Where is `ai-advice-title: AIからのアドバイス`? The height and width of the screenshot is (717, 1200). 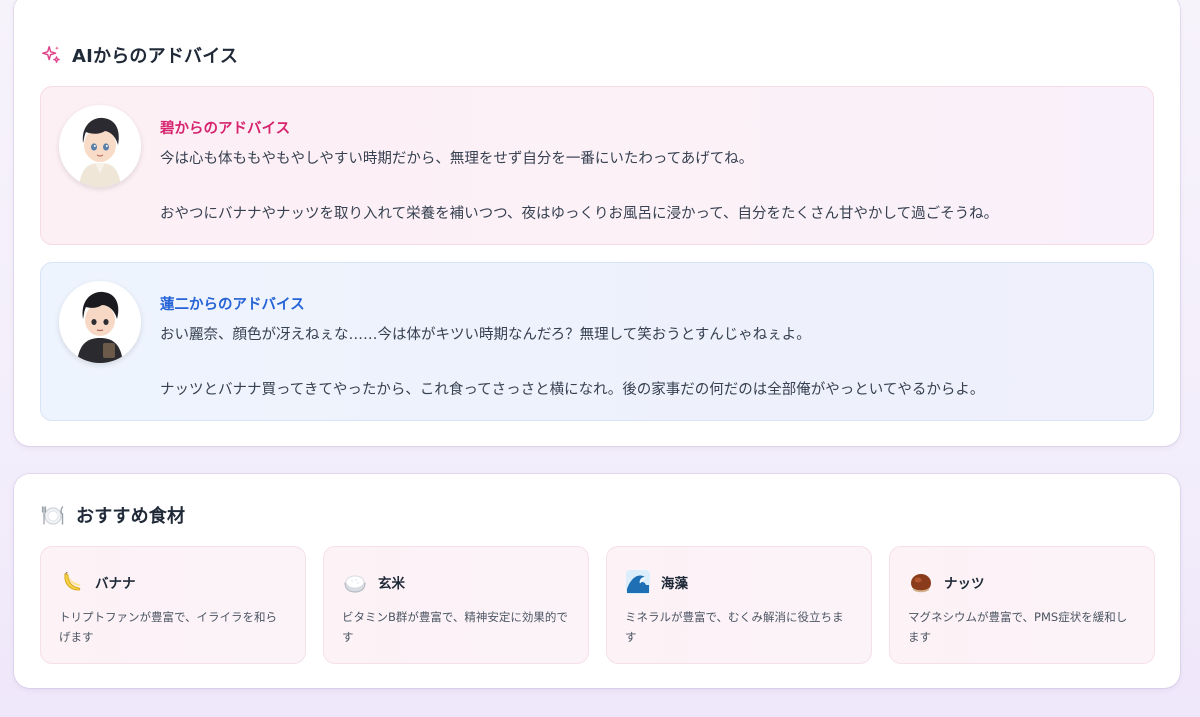 ai-advice-title: AIからのアドバイス is located at coordinates (155, 56).